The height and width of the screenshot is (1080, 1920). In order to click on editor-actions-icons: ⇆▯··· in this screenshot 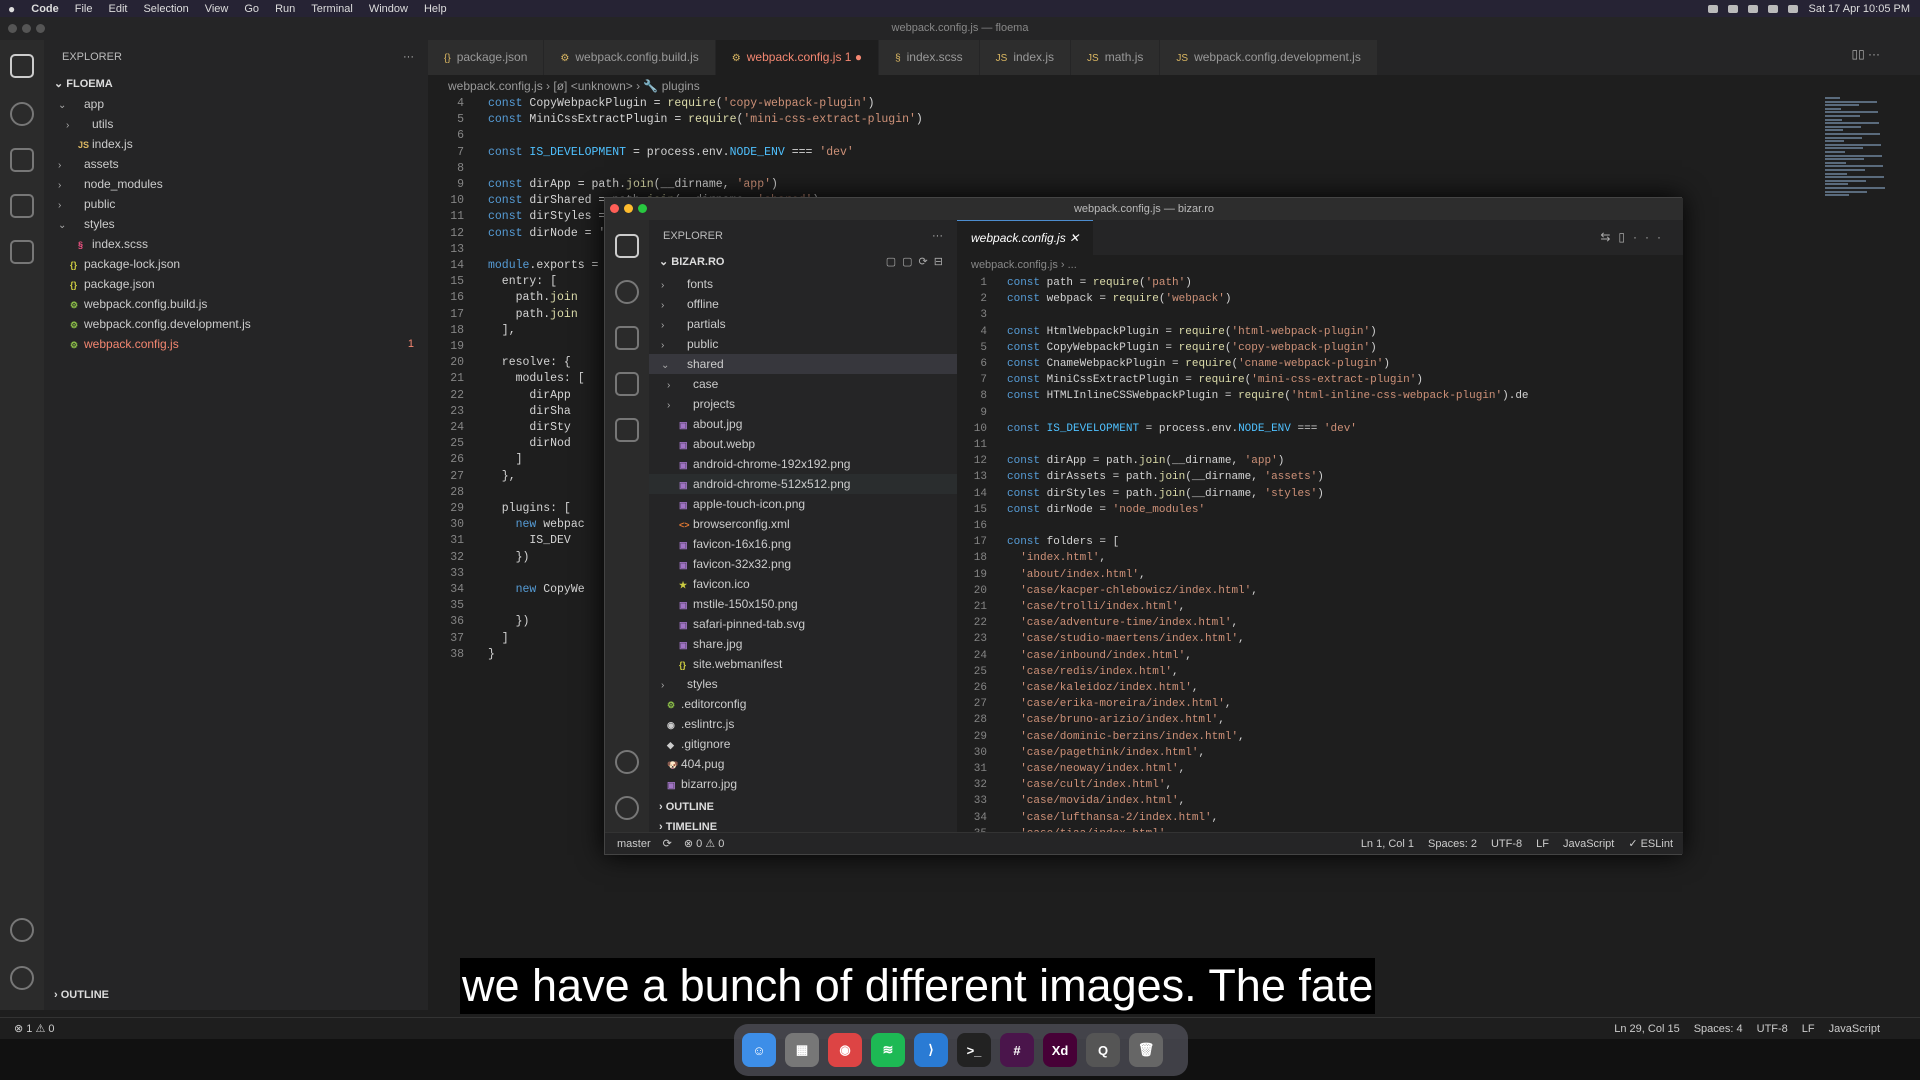, I will do `click(1634, 237)`.